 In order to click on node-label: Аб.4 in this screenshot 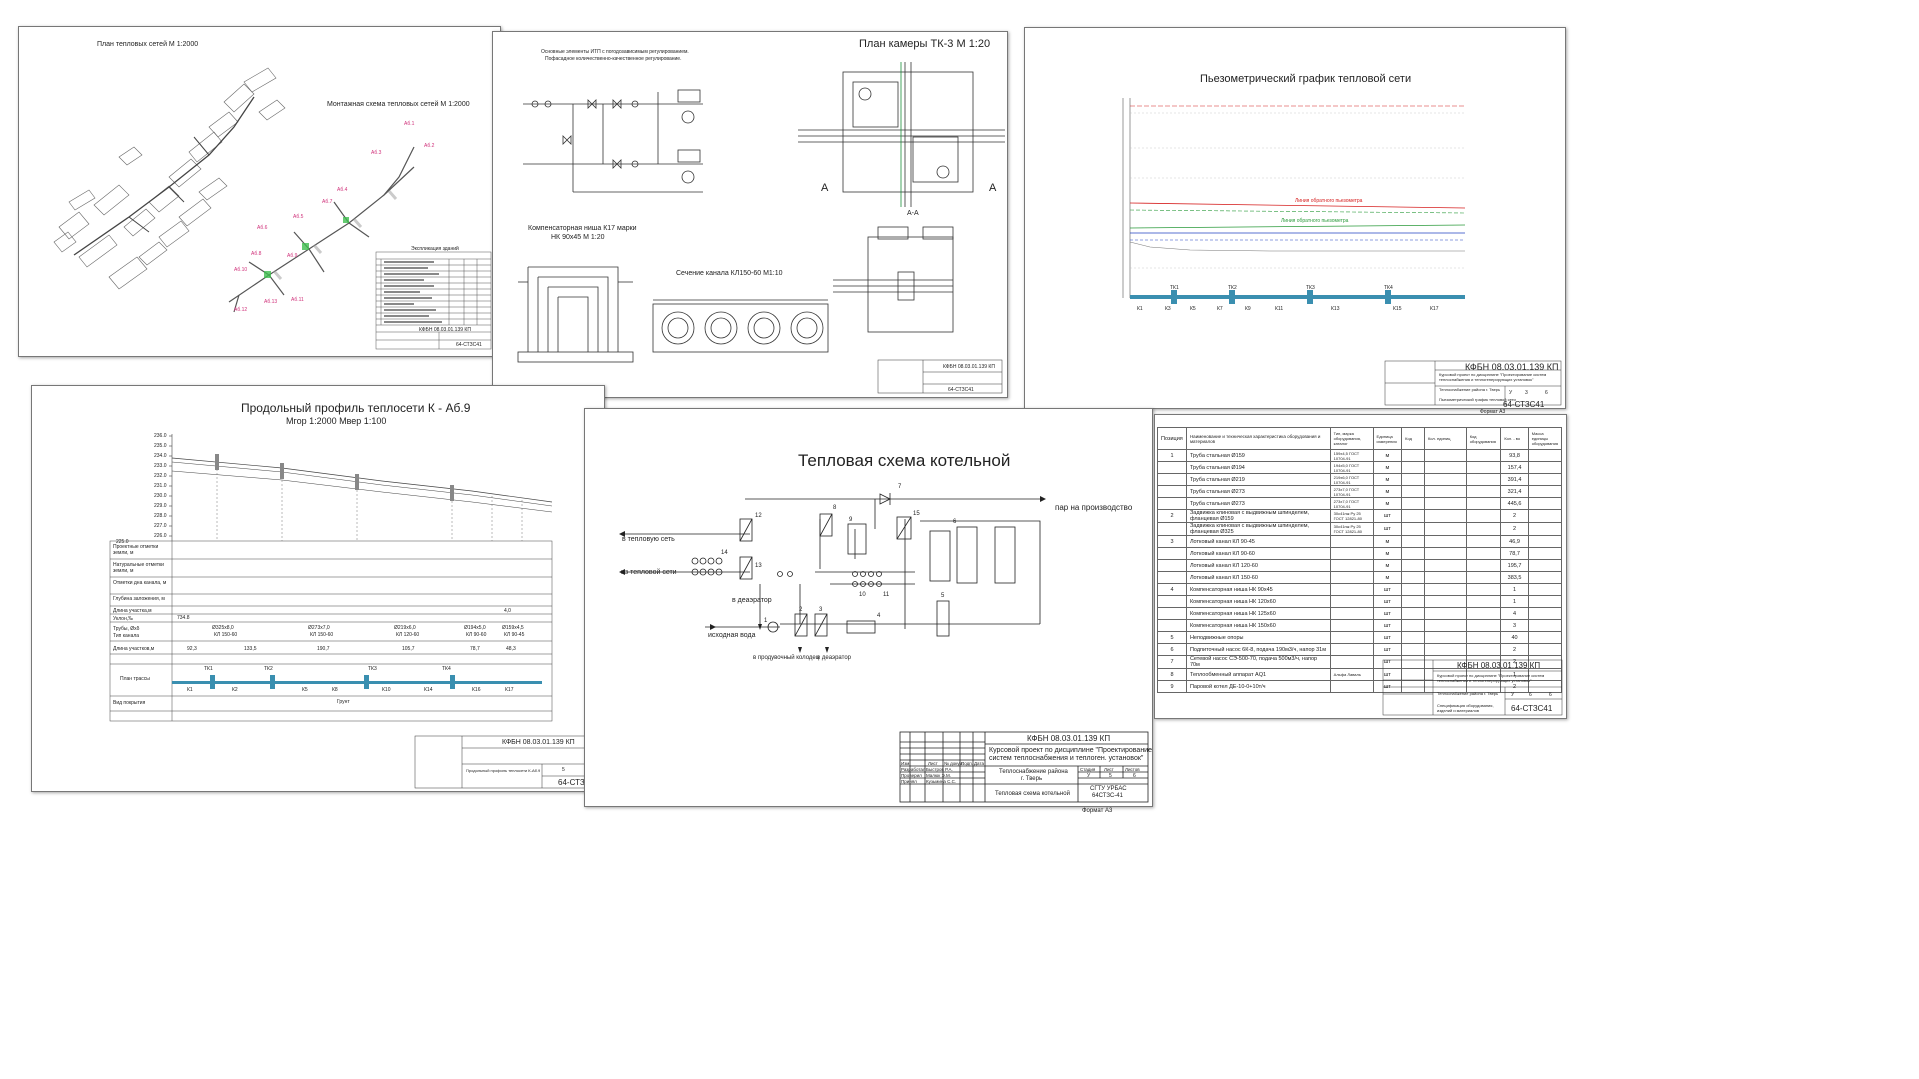, I will do `click(342, 190)`.